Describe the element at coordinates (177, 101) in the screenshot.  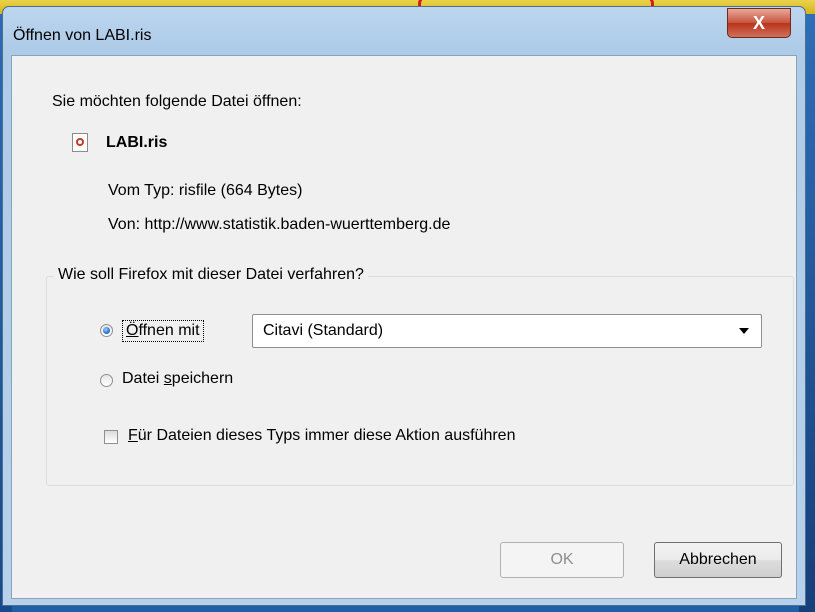
I see `prompt-text: Sie möchten folgende Datei öffnen:` at that location.